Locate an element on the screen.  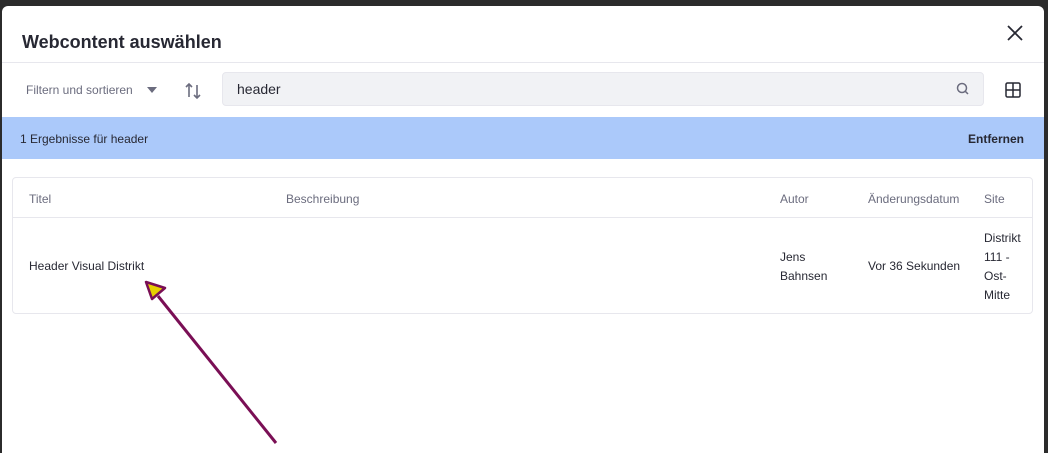
close-button is located at coordinates (1015, 33).